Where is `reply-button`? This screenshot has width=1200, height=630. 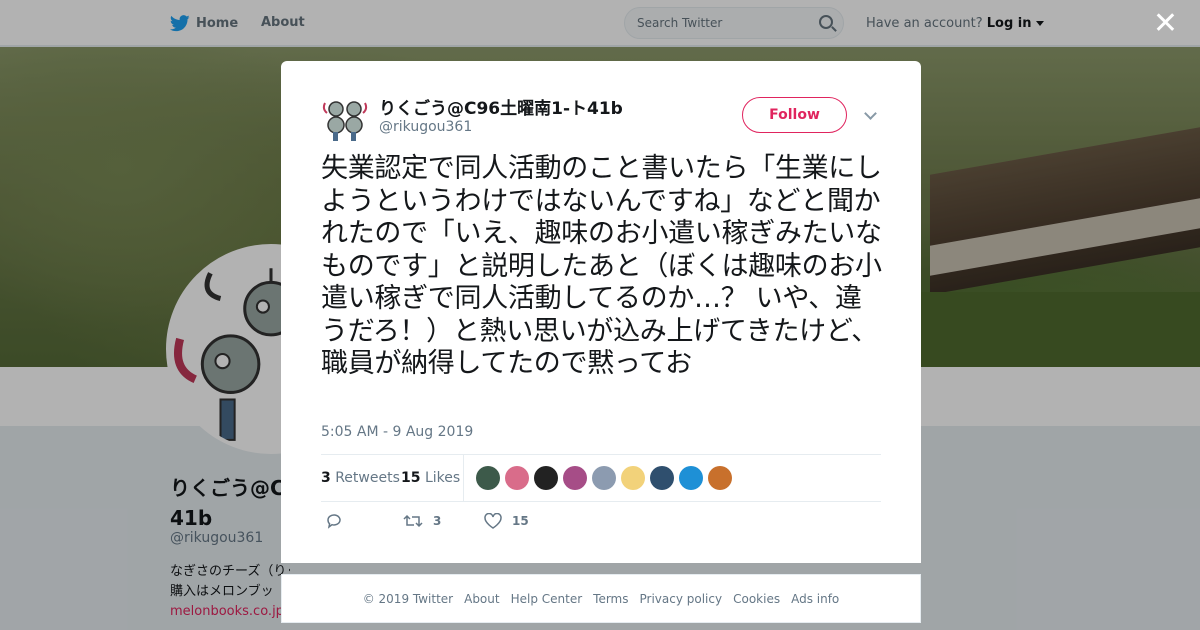
reply-button is located at coordinates (334, 521).